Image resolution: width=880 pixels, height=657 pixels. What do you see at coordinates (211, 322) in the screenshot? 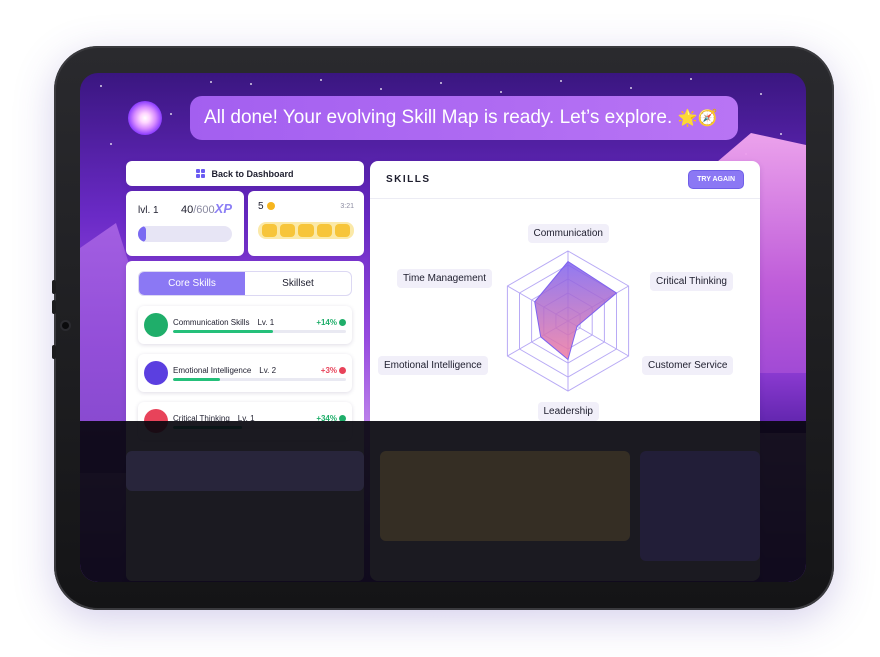
I see `skill-name: Communication Skills` at bounding box center [211, 322].